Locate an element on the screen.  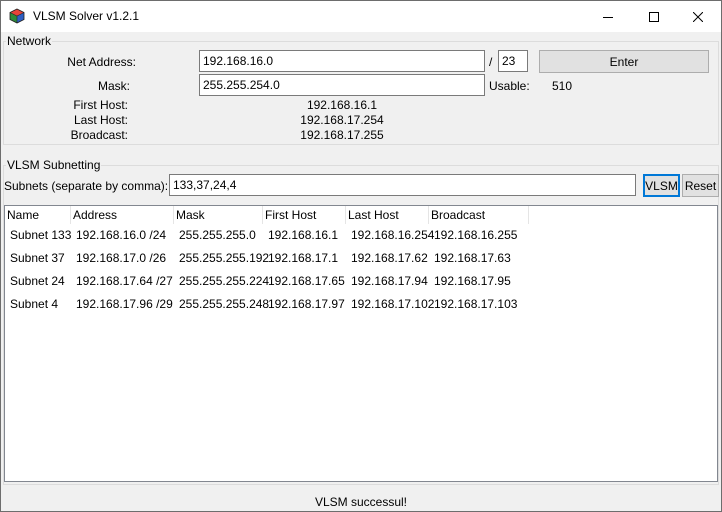
last-host-label: Last Host: is located at coordinates (100, 120).